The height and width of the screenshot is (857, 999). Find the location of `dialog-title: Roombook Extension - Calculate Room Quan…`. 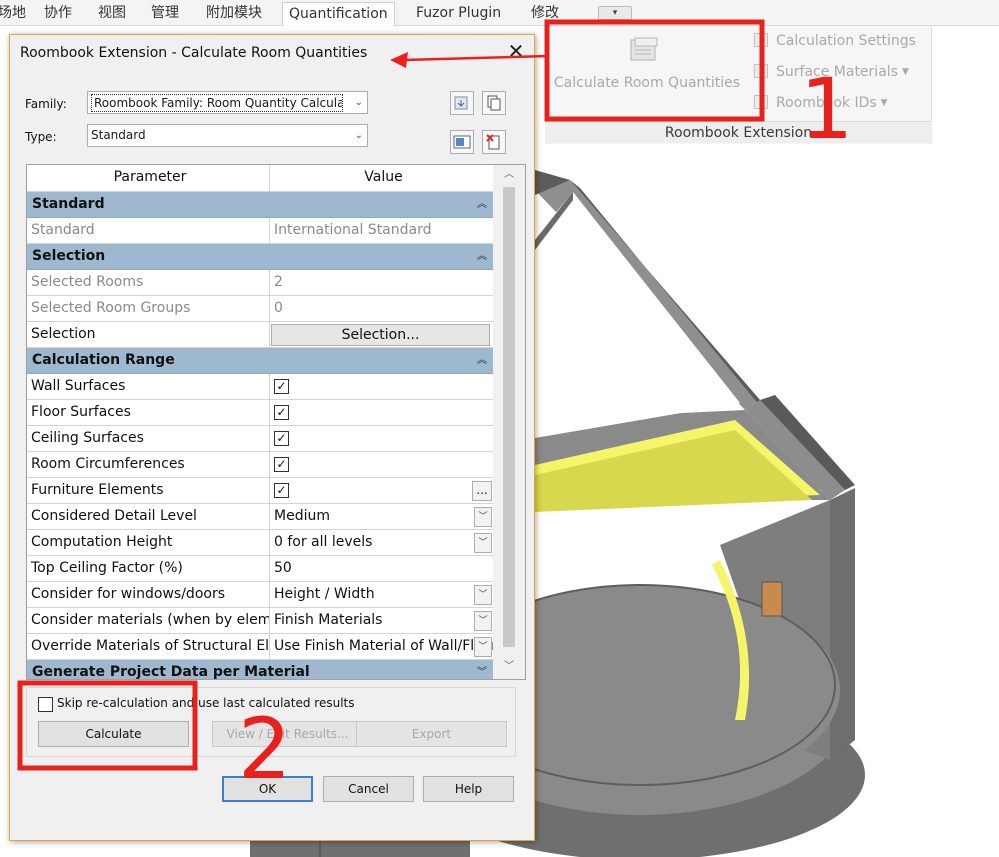

dialog-title: Roombook Extension - Calculate Room Quan… is located at coordinates (194, 53).